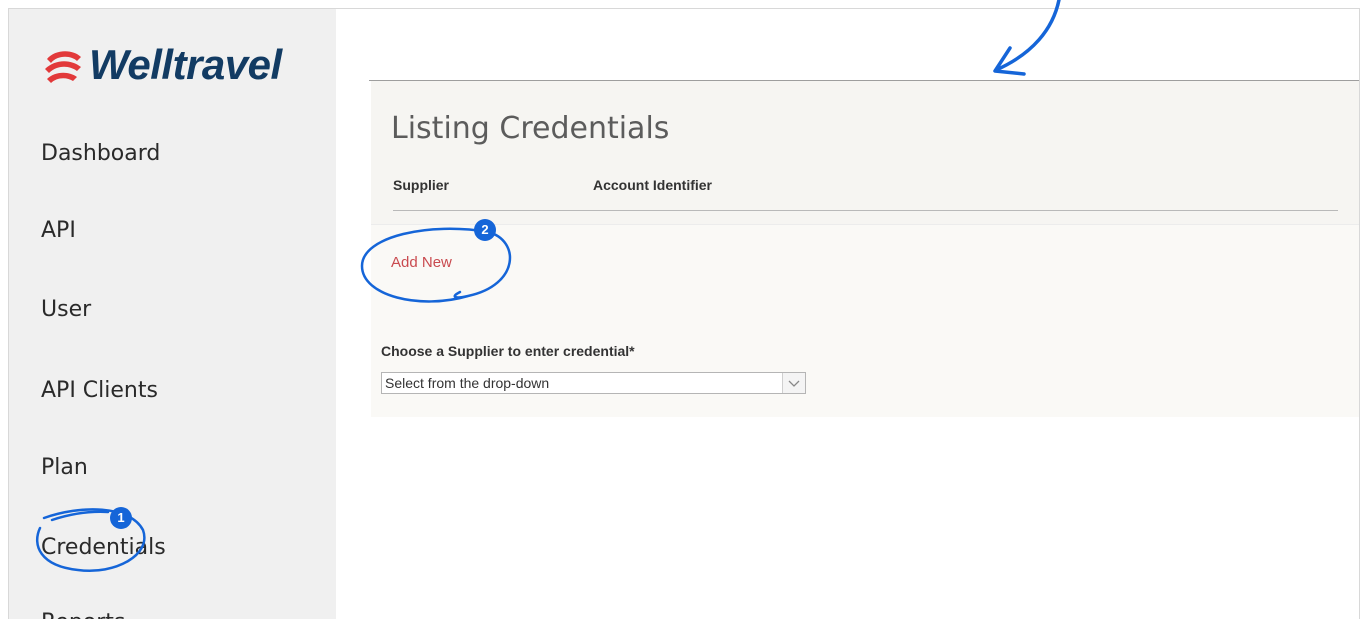 Image resolution: width=1362 pixels, height=619 pixels. I want to click on chevron-down-icon, so click(794, 383).